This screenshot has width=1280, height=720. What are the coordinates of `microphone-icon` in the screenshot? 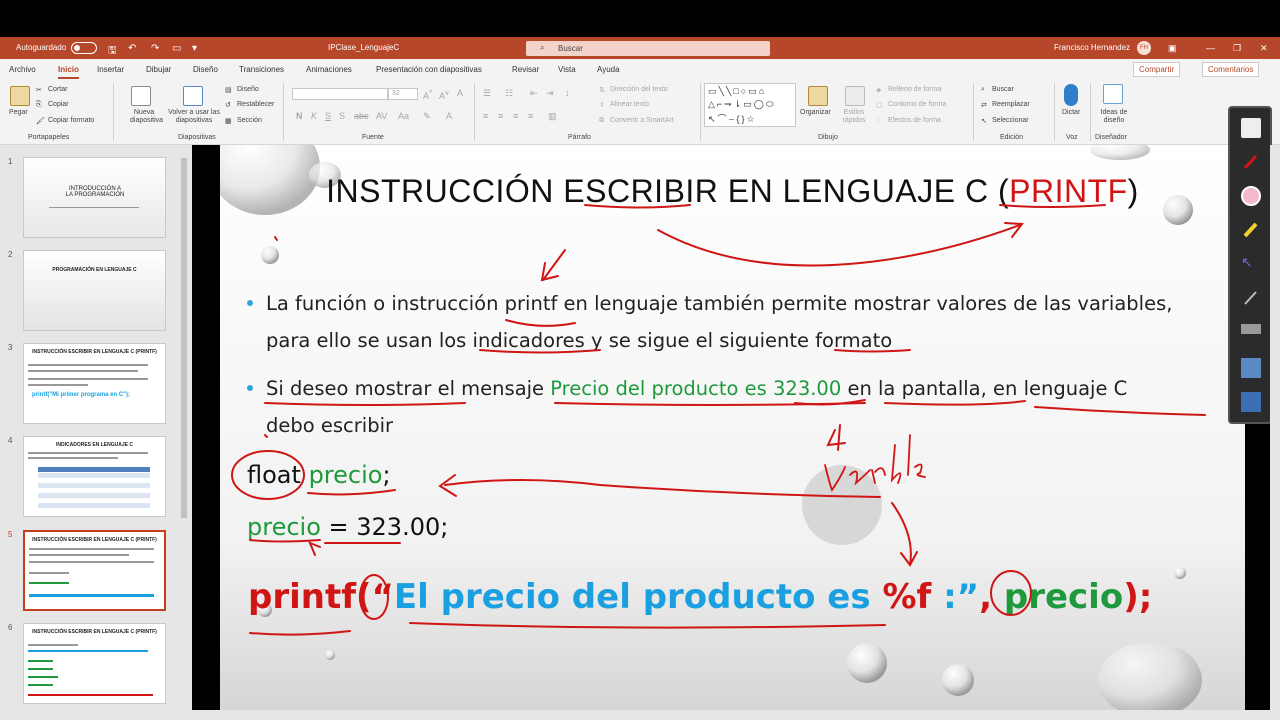 It's located at (1071, 95).